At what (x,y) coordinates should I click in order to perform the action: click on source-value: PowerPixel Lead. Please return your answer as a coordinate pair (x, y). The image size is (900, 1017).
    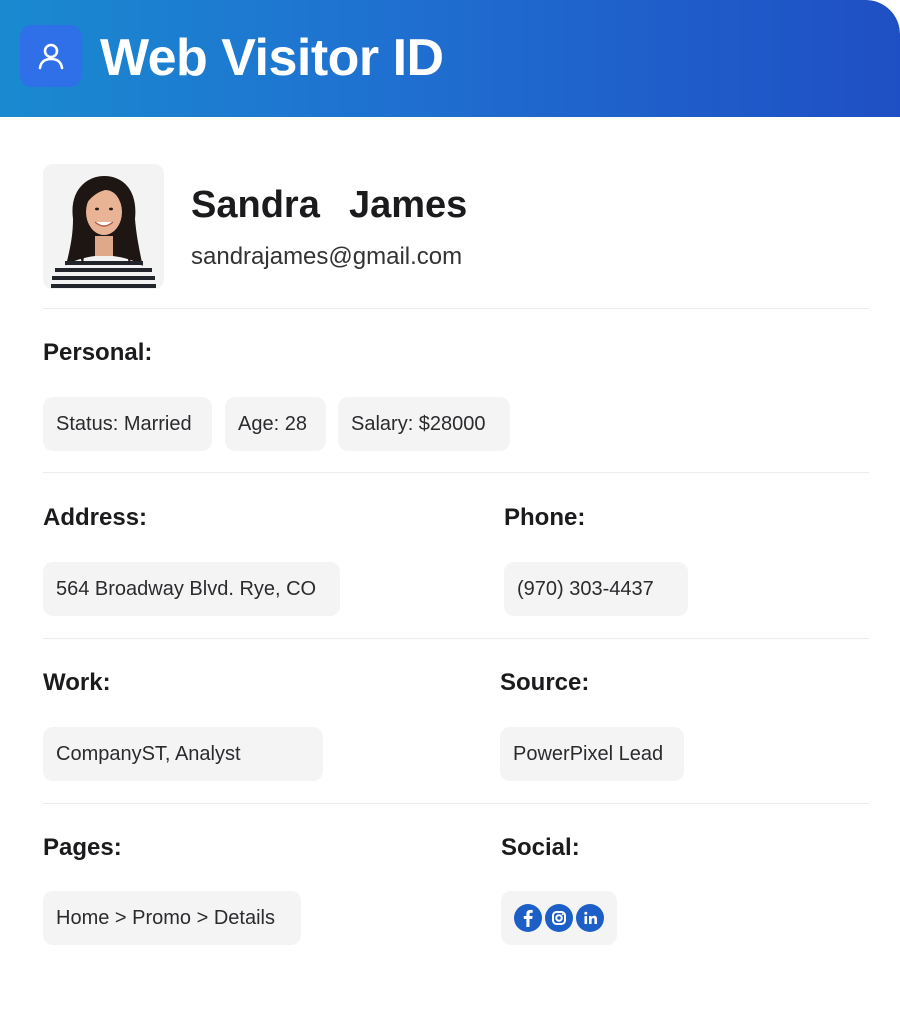
    Looking at the image, I should click on (592, 754).